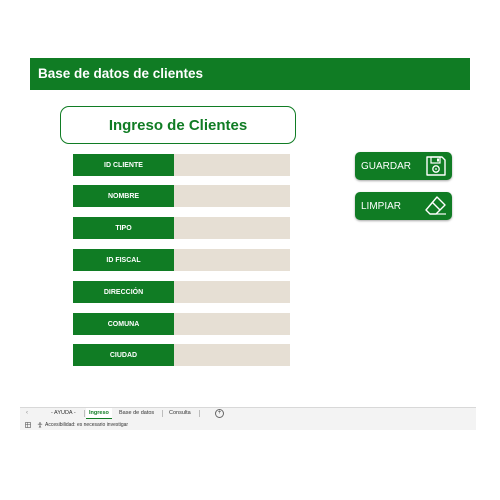 The height and width of the screenshot is (500, 500). Describe the element at coordinates (121, 73) in the screenshot. I see `page-title: Base de datos de clientes` at that location.